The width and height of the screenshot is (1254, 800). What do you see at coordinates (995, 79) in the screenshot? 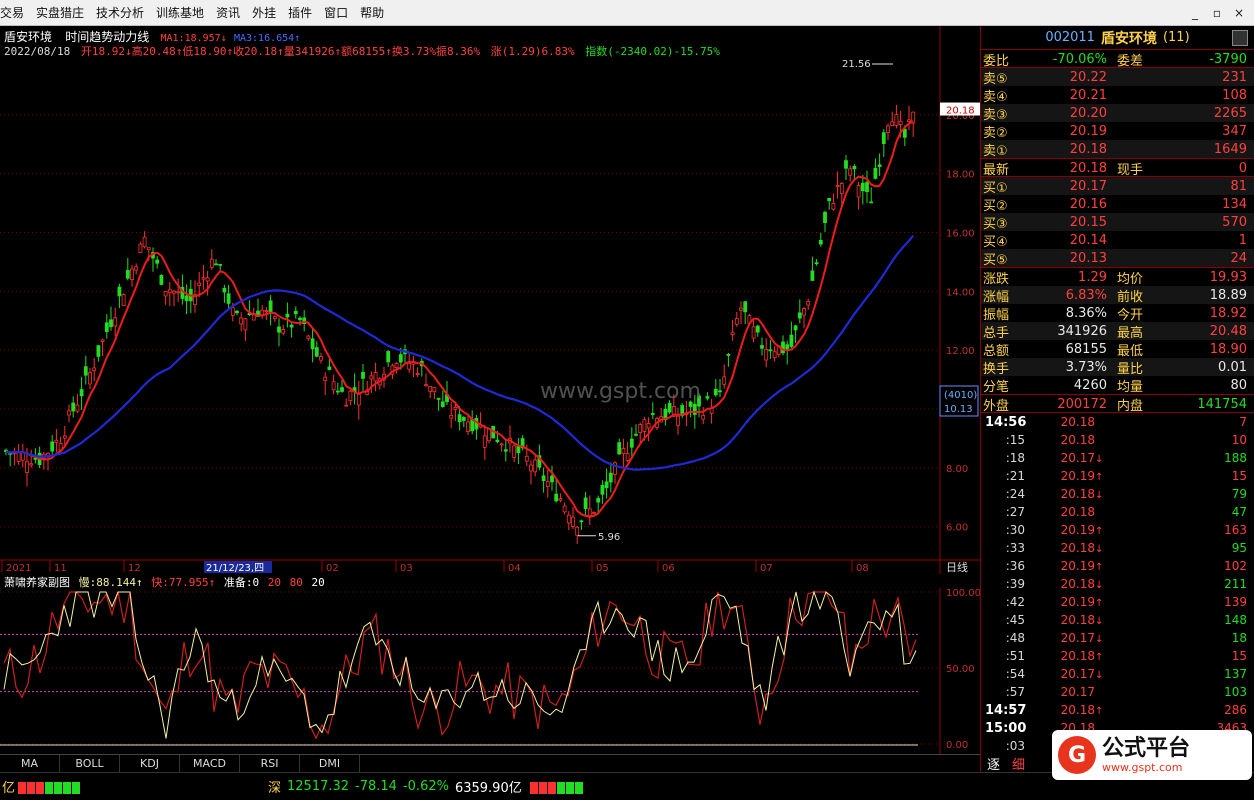
I see `level-label: 卖⑤` at bounding box center [995, 79].